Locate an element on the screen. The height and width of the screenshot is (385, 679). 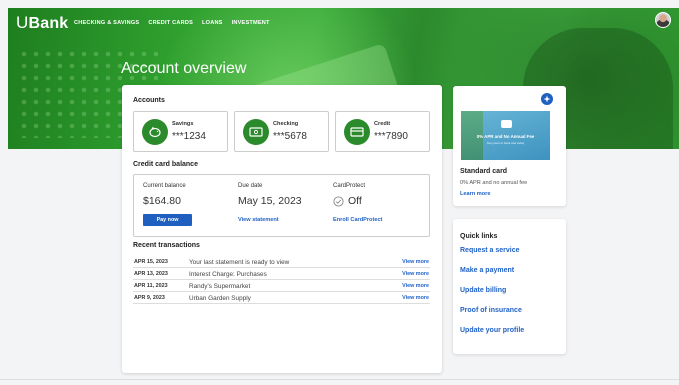
transaction-date: APR 15, 2023 is located at coordinates (151, 262).